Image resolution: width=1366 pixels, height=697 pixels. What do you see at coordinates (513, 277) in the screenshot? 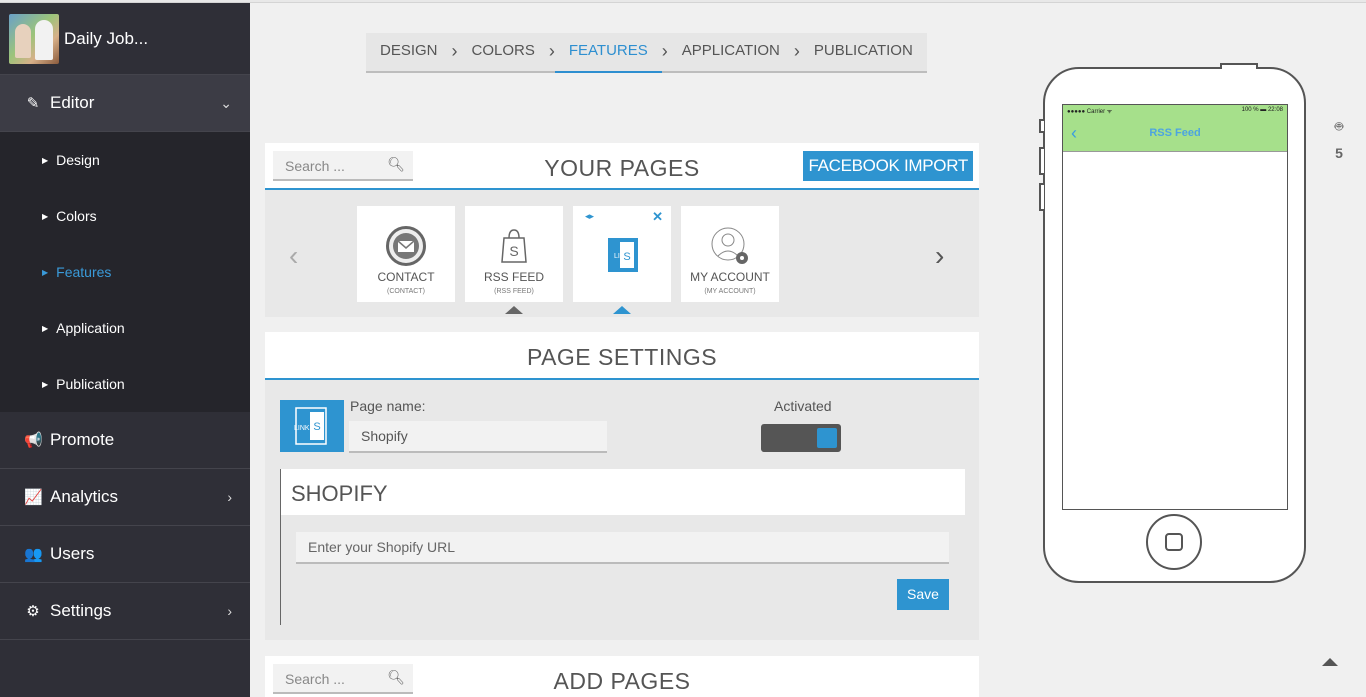
I see `card-label: RSS FEED` at bounding box center [513, 277].